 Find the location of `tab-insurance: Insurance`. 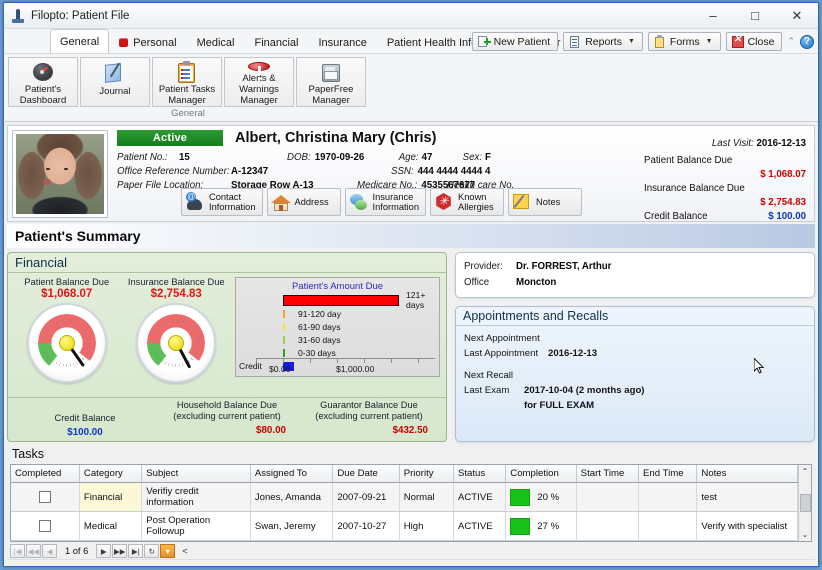

tab-insurance: Insurance is located at coordinates (343, 42).